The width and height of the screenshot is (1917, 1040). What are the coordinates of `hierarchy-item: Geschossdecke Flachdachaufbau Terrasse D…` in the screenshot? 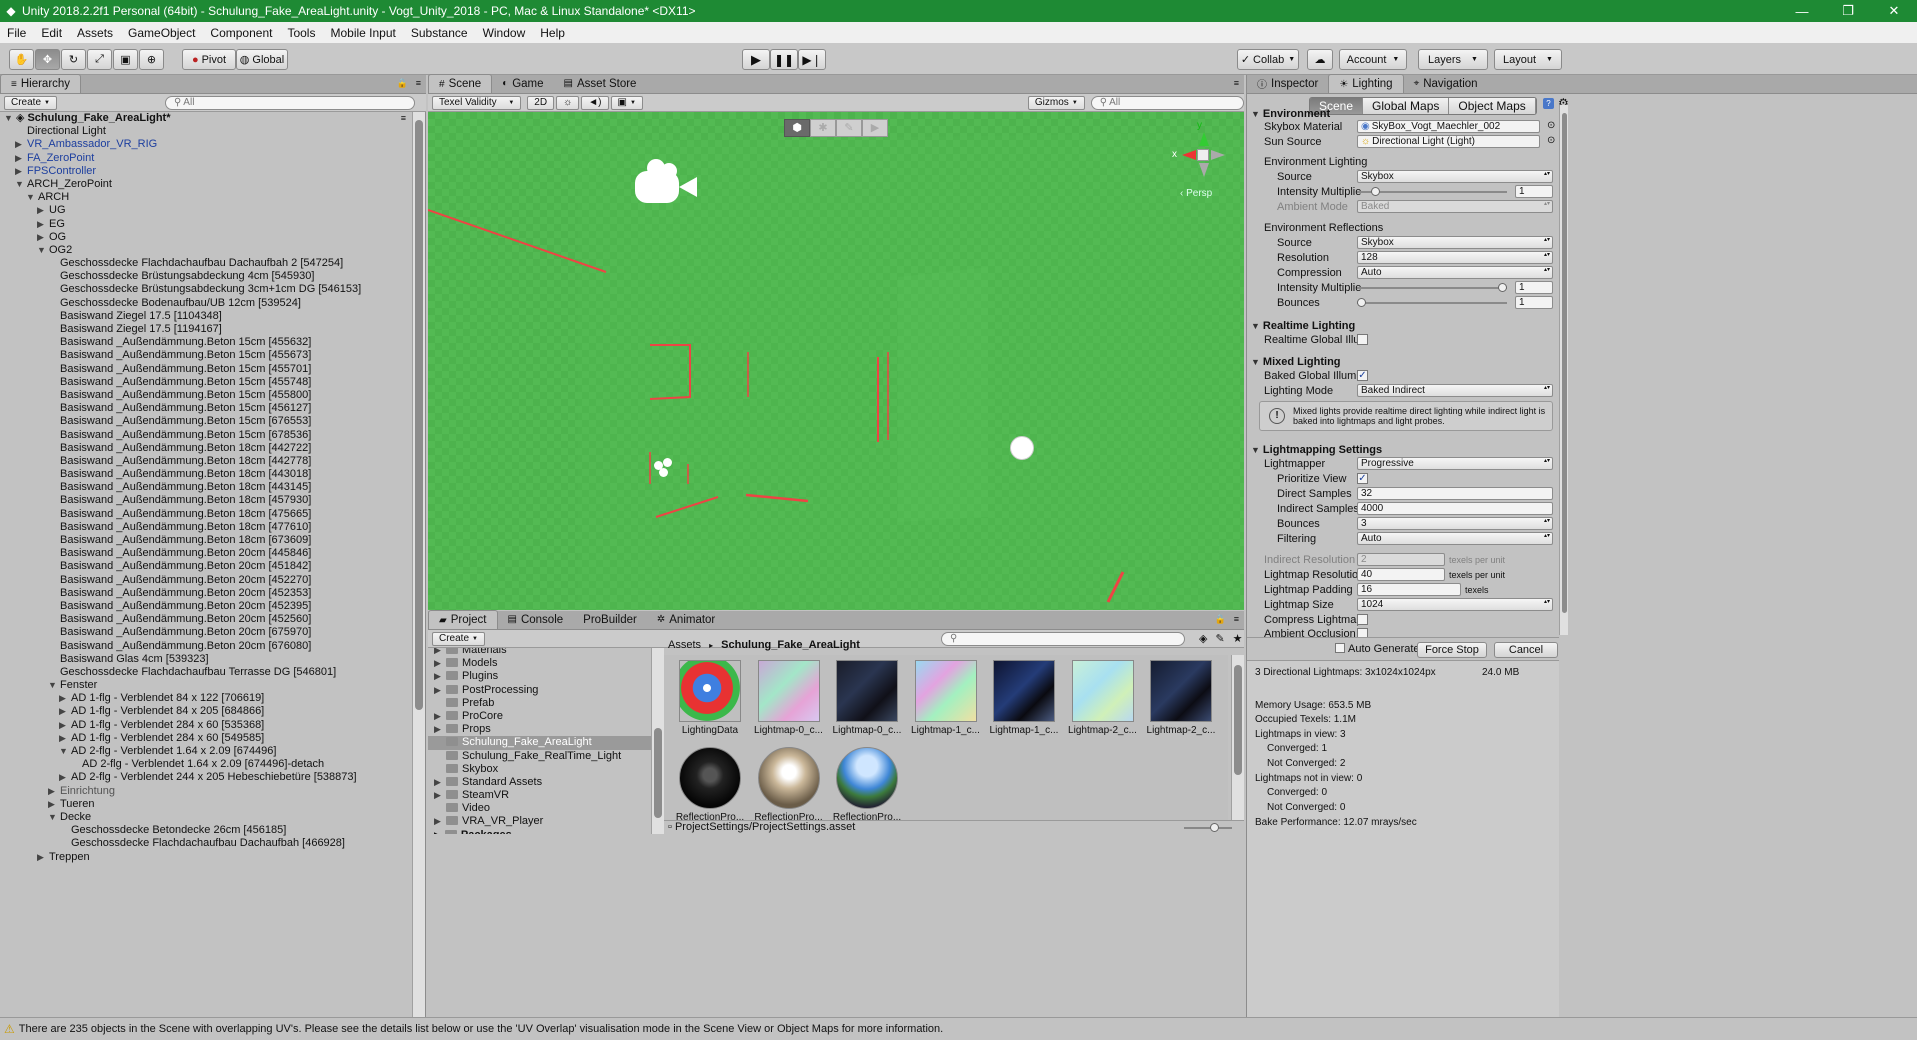 It's located at (206, 672).